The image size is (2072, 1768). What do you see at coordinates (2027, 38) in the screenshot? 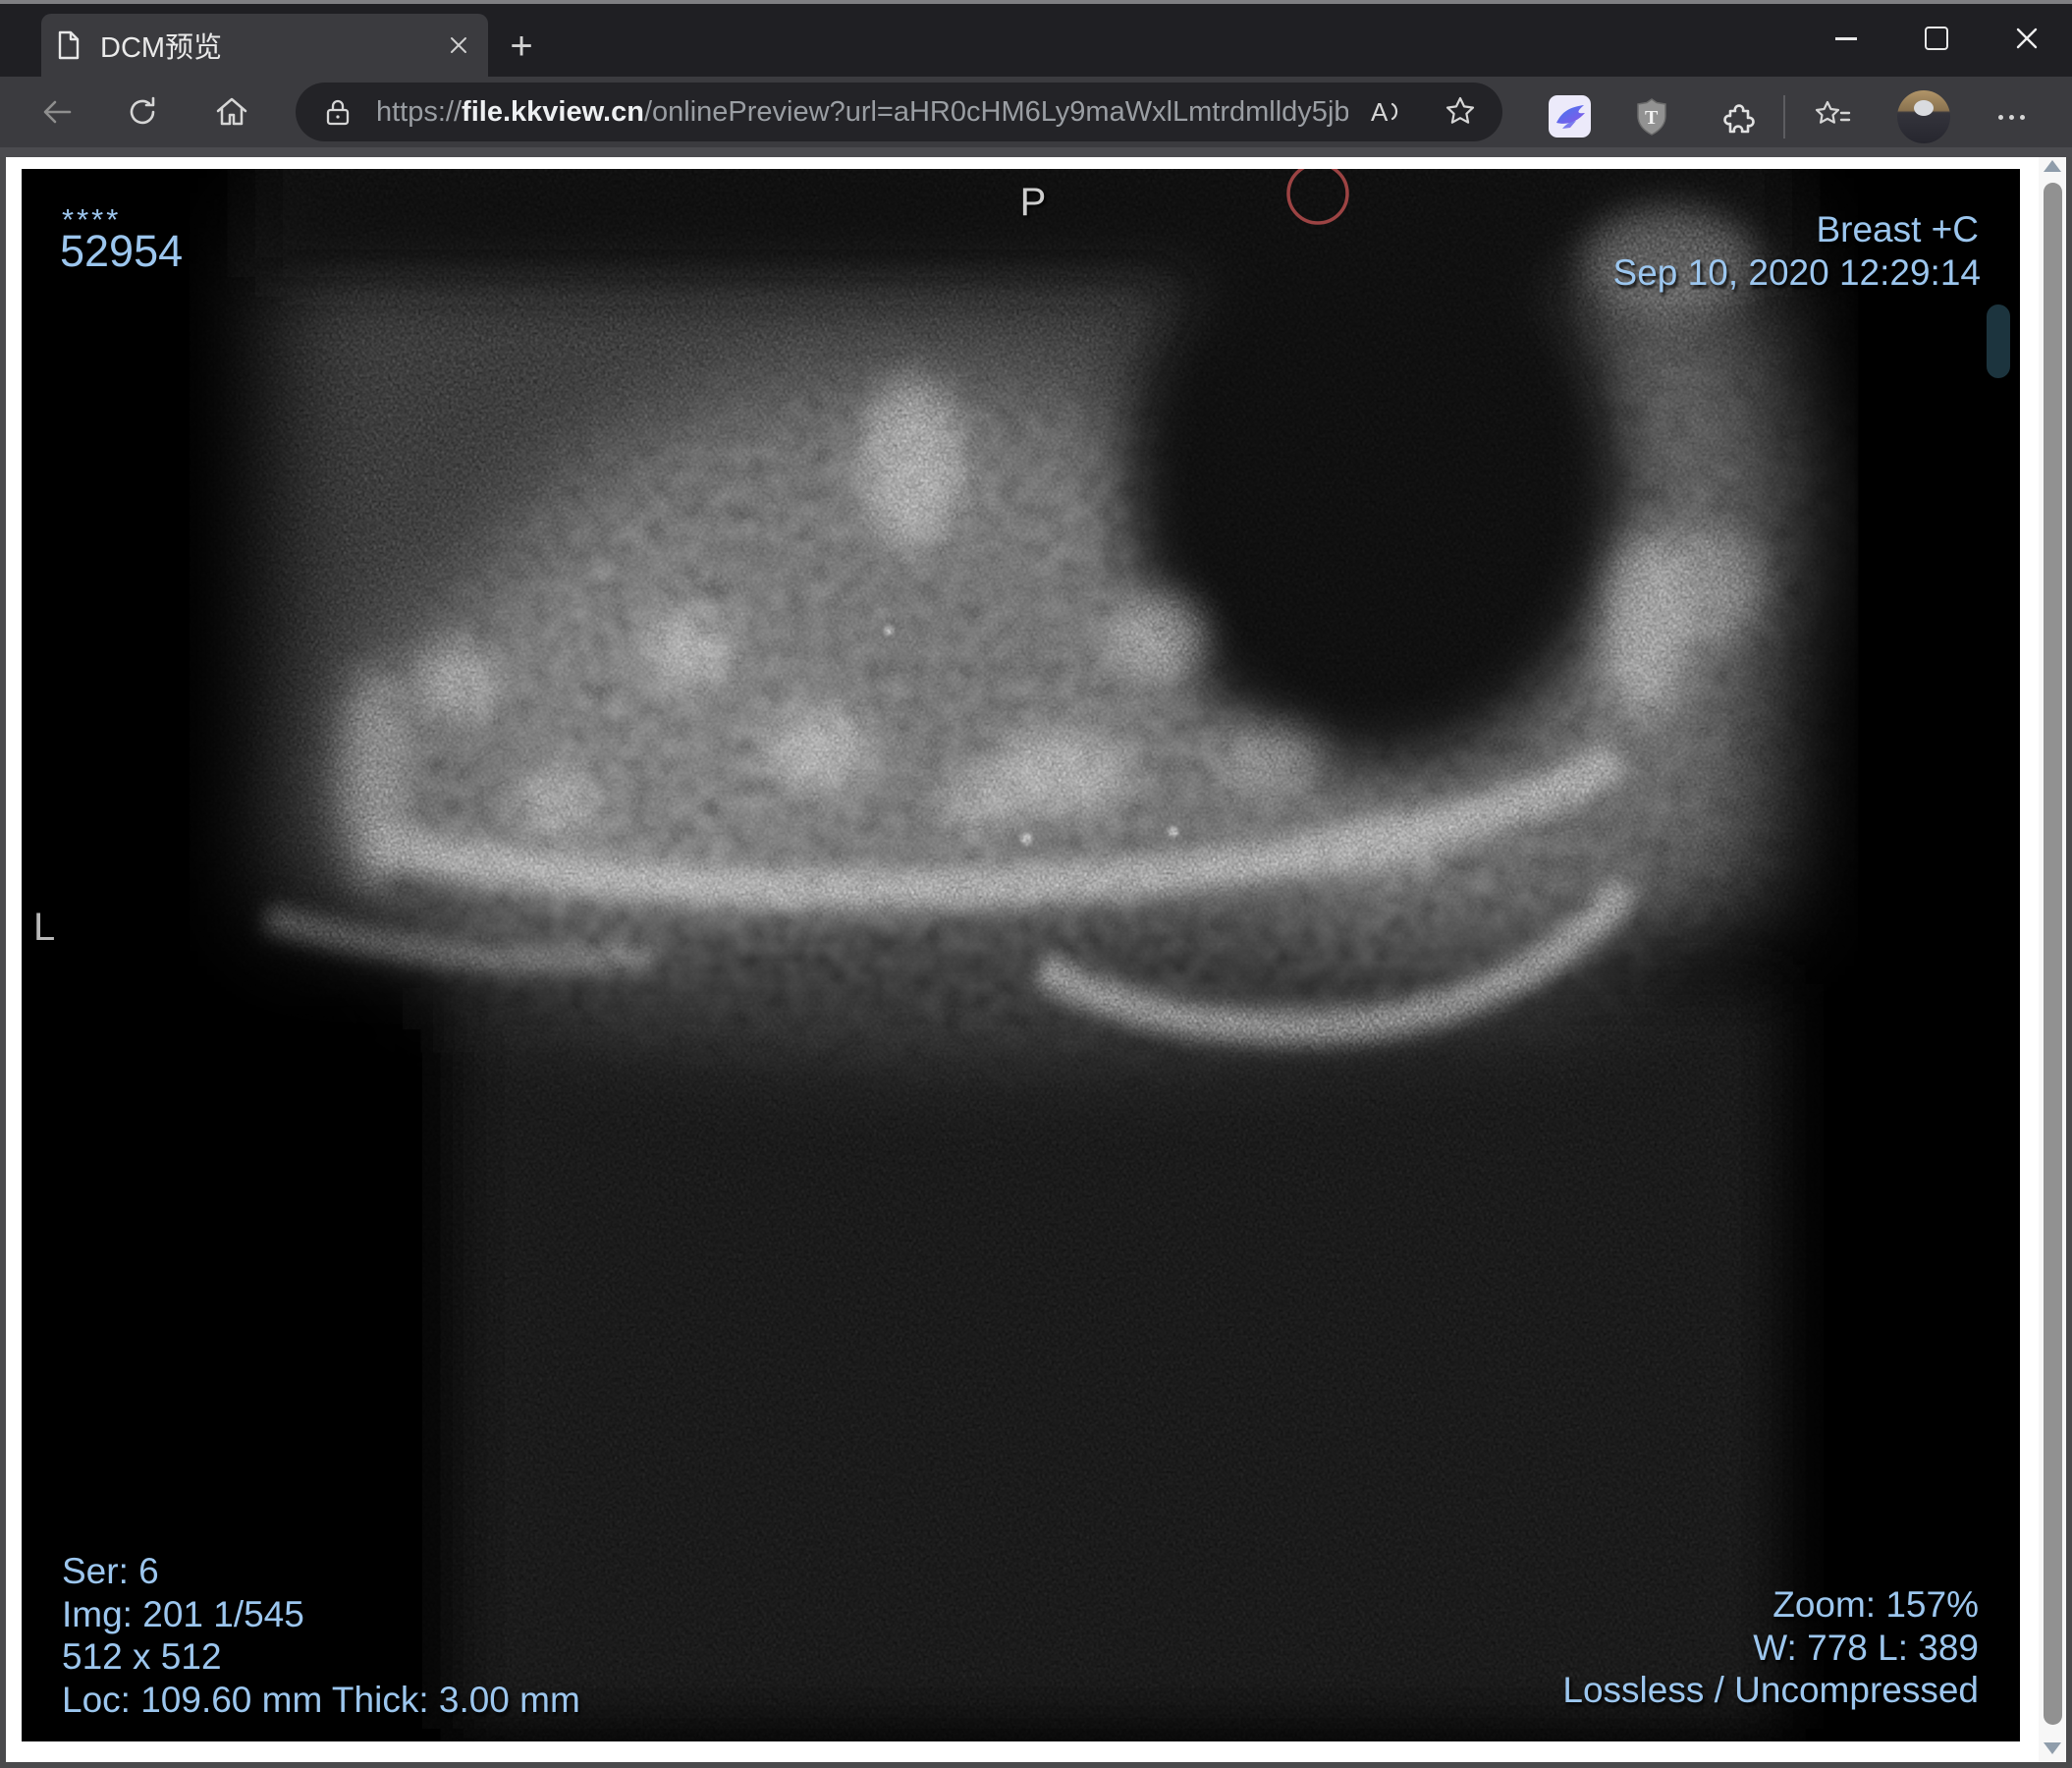
I see `close-button` at bounding box center [2027, 38].